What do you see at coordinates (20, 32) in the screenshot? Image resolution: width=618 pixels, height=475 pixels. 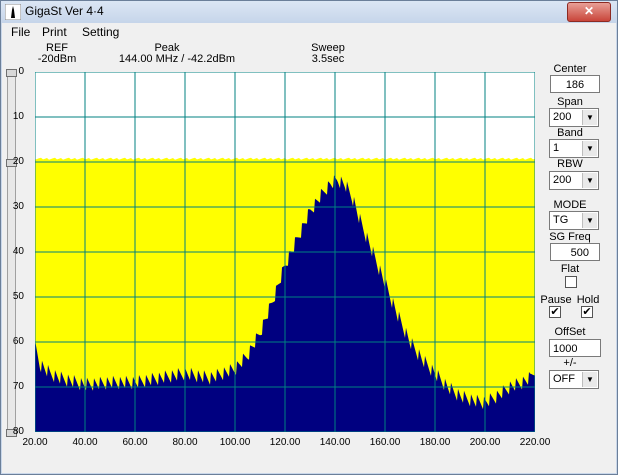 I see `menu-file: File` at bounding box center [20, 32].